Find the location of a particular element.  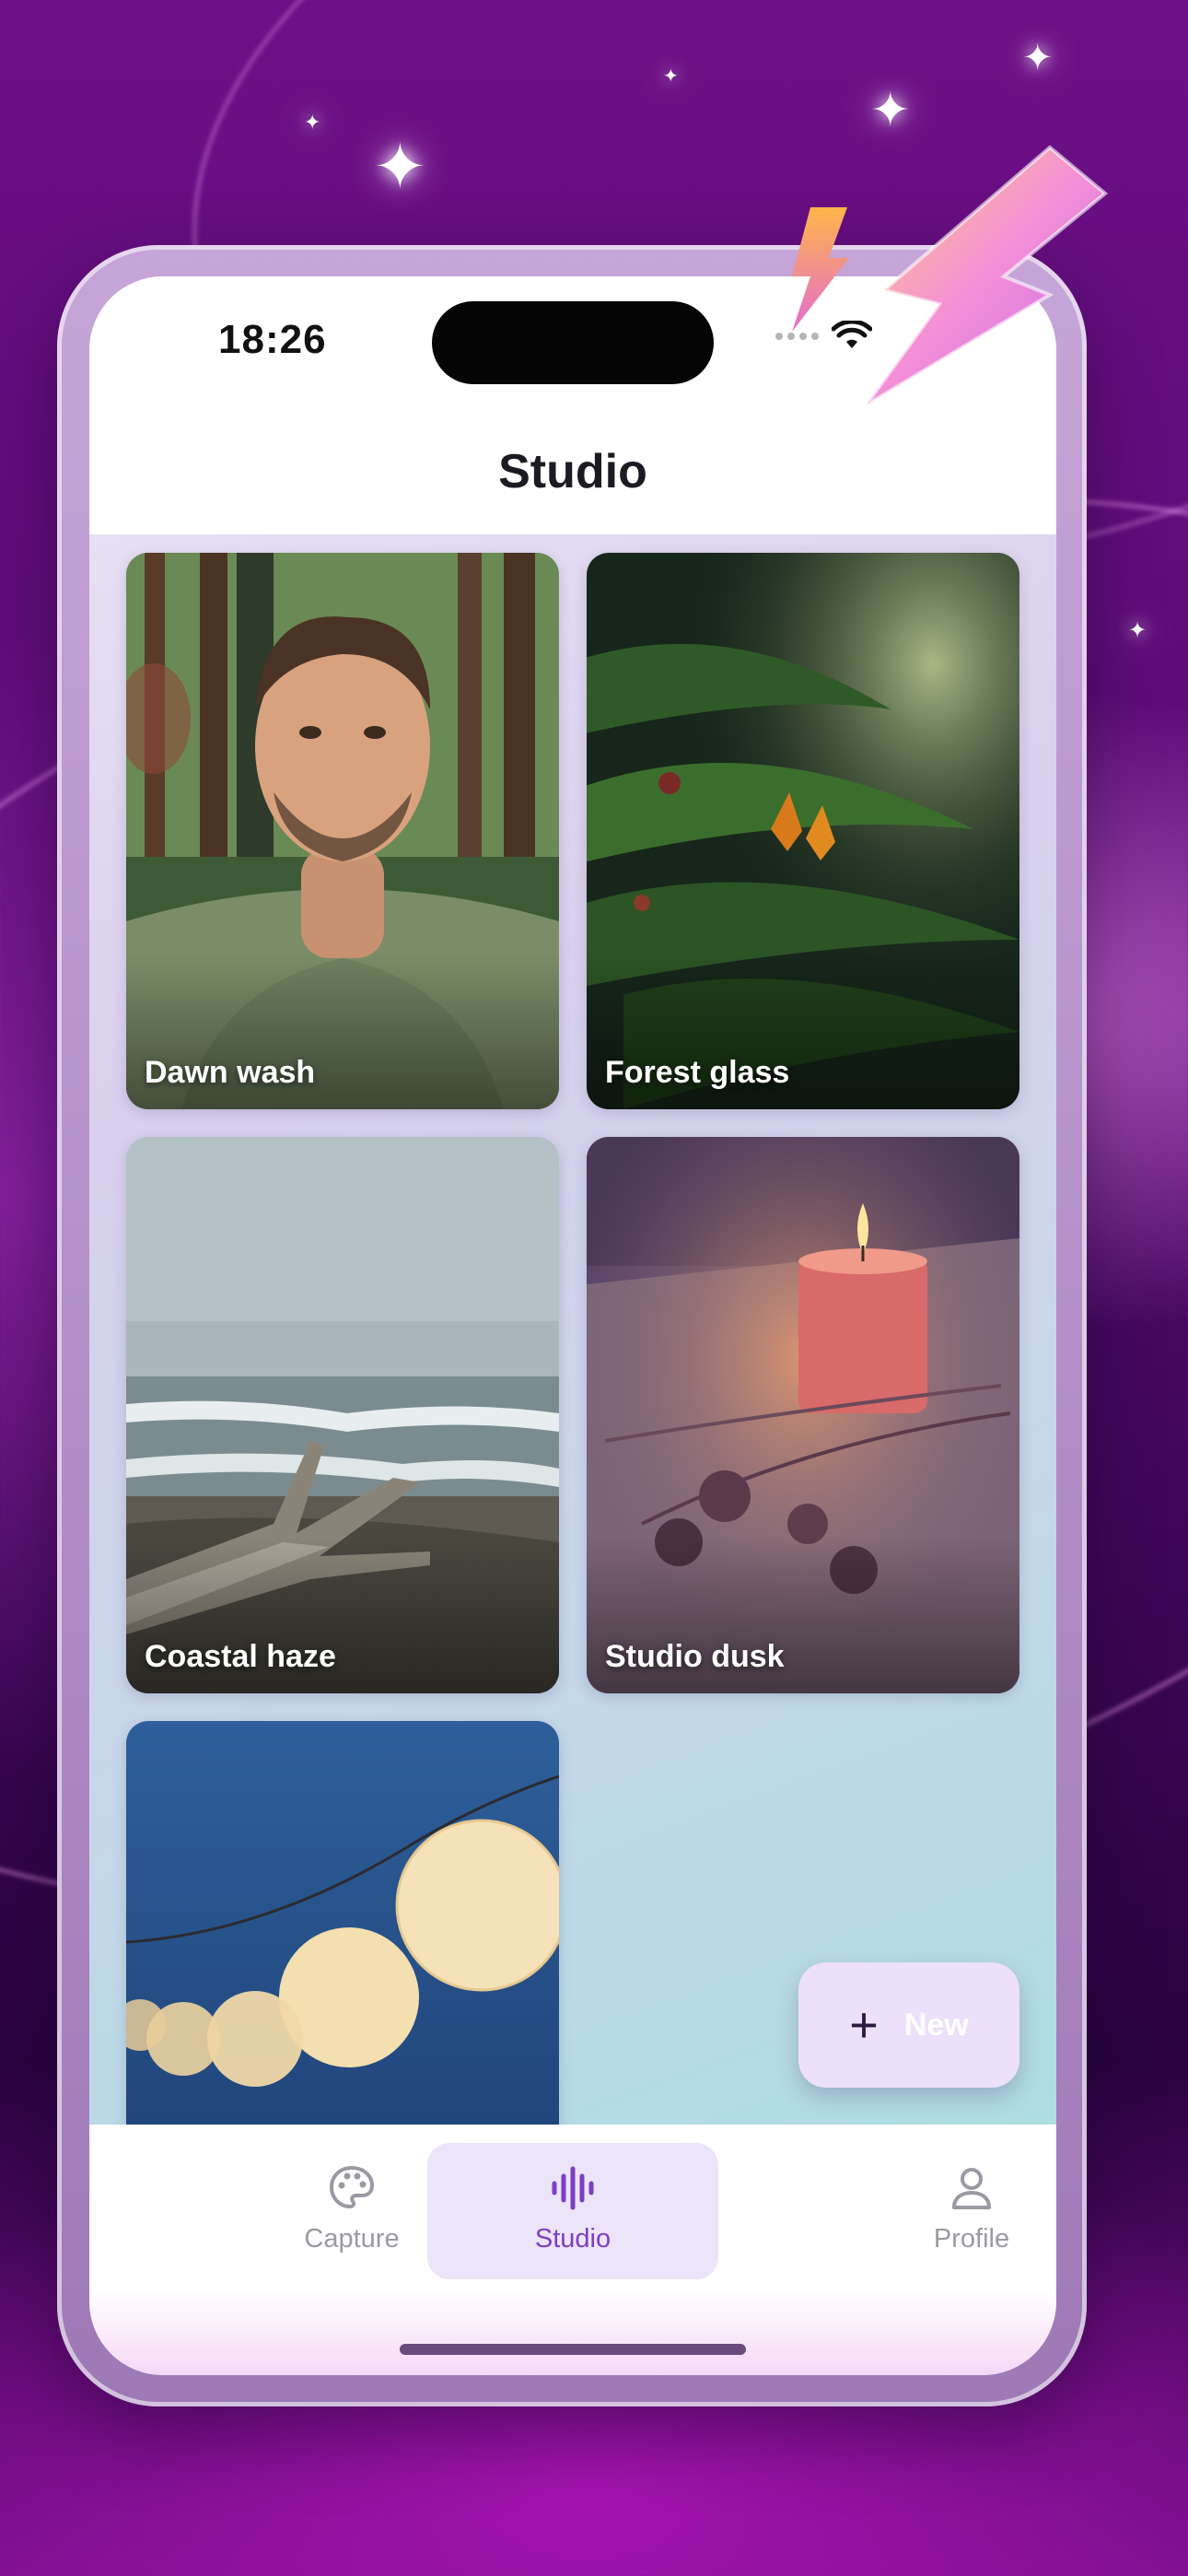

status-time: 18:26 is located at coordinates (272, 339).